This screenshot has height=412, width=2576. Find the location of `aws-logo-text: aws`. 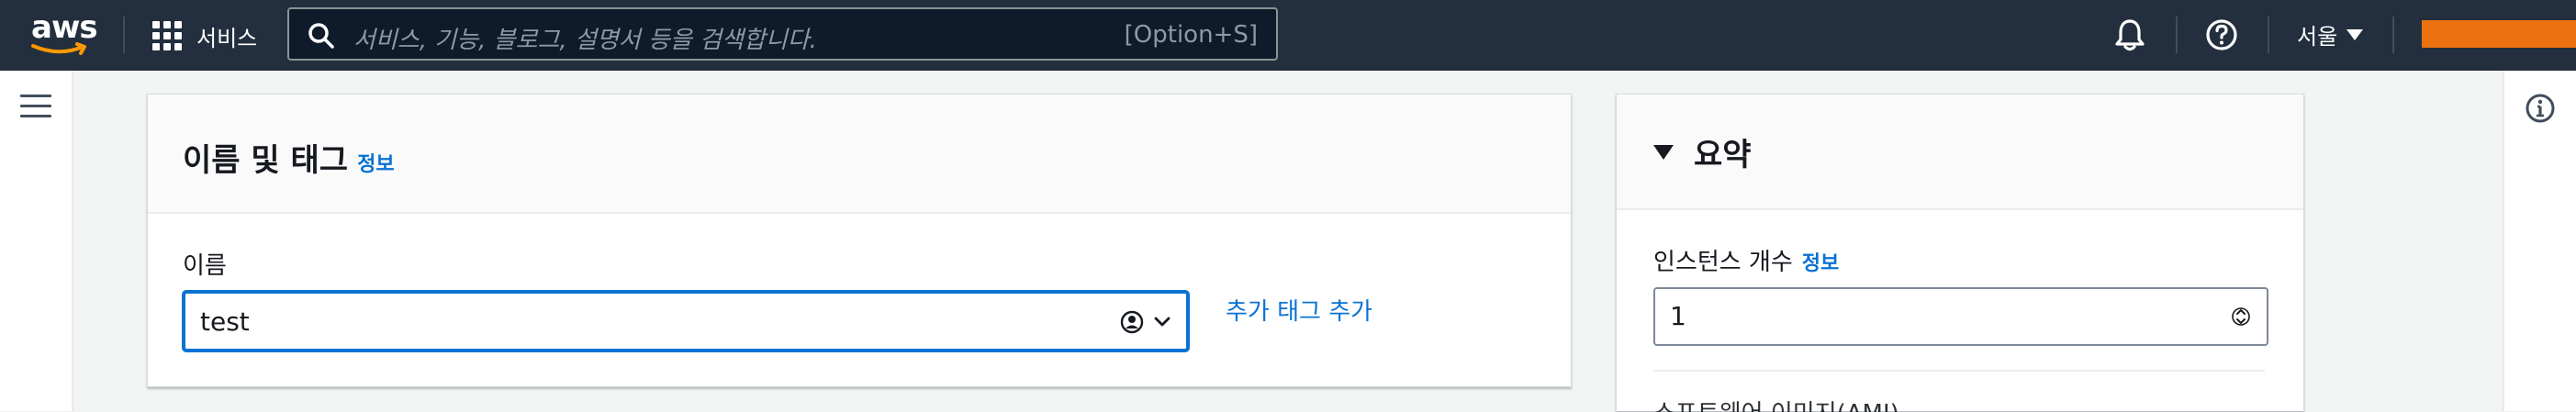

aws-logo-text: aws is located at coordinates (64, 28).